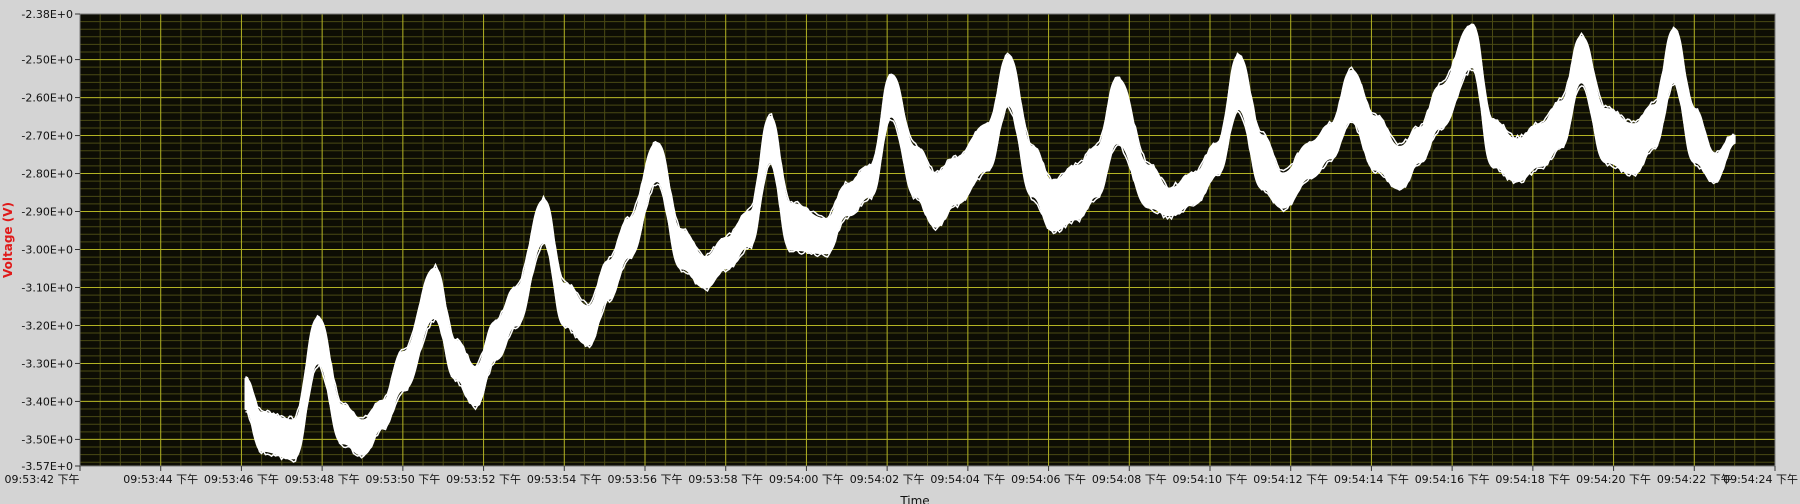 The height and width of the screenshot is (504, 1800). I want to click on y-tick-label: -3.50E+0, so click(47, 439).